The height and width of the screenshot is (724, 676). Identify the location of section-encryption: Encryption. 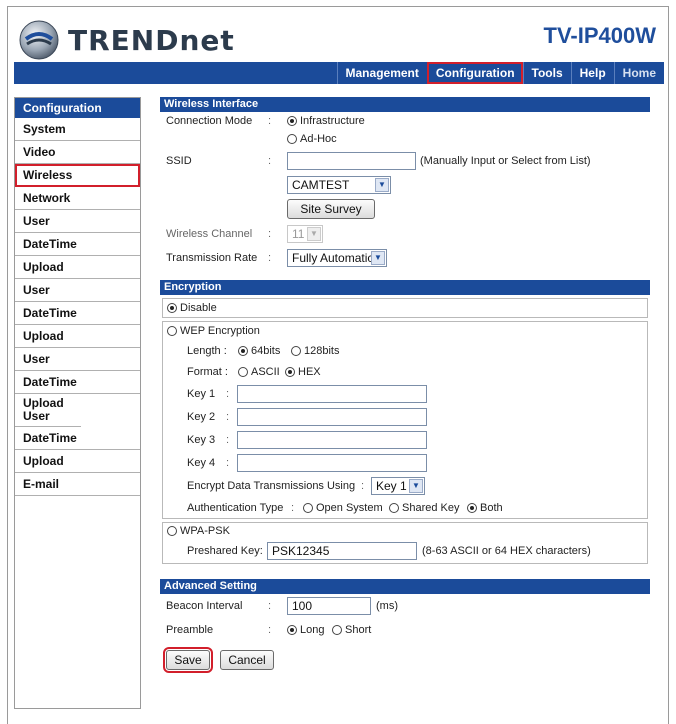
(405, 287).